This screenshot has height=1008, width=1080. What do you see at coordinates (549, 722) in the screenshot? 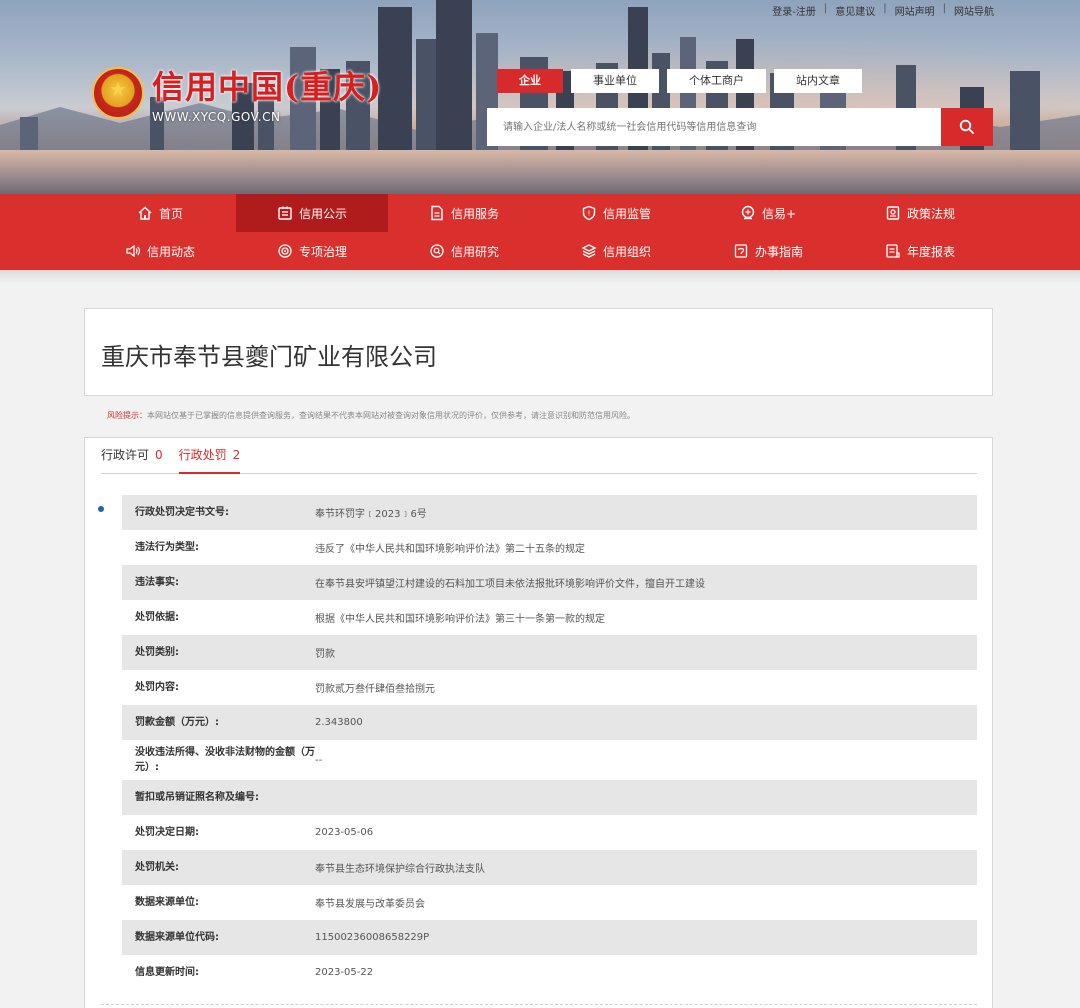
I see `table-row: 罚款金额（万元）: 2.343800` at bounding box center [549, 722].